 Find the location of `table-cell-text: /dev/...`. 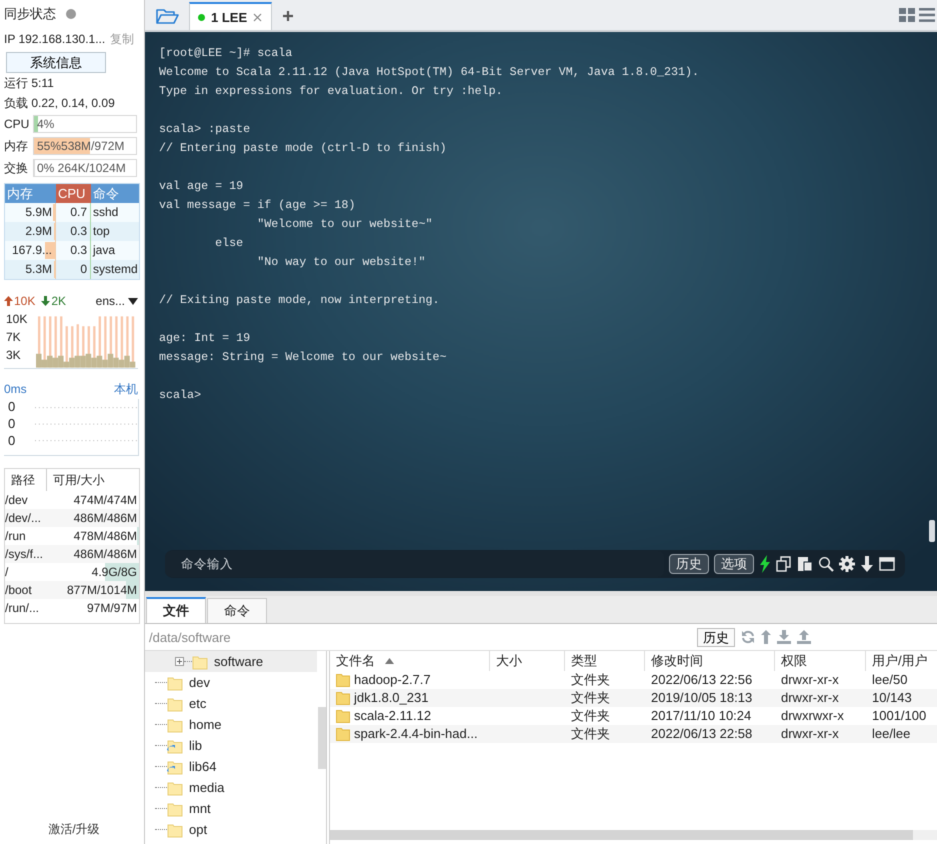

table-cell-text: /dev/... is located at coordinates (23, 518).